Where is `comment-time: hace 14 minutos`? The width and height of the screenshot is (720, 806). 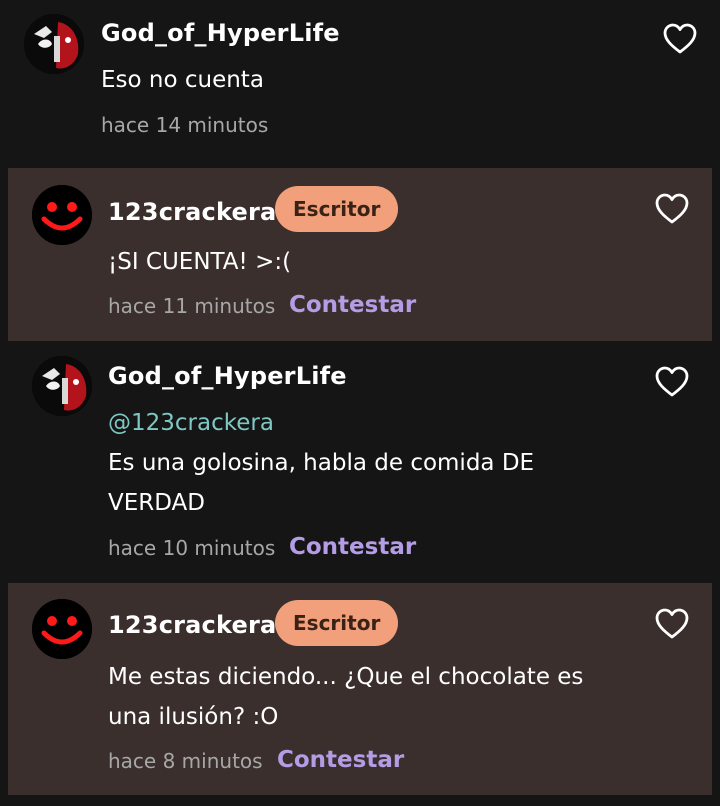 comment-time: hace 14 minutos is located at coordinates (185, 125).